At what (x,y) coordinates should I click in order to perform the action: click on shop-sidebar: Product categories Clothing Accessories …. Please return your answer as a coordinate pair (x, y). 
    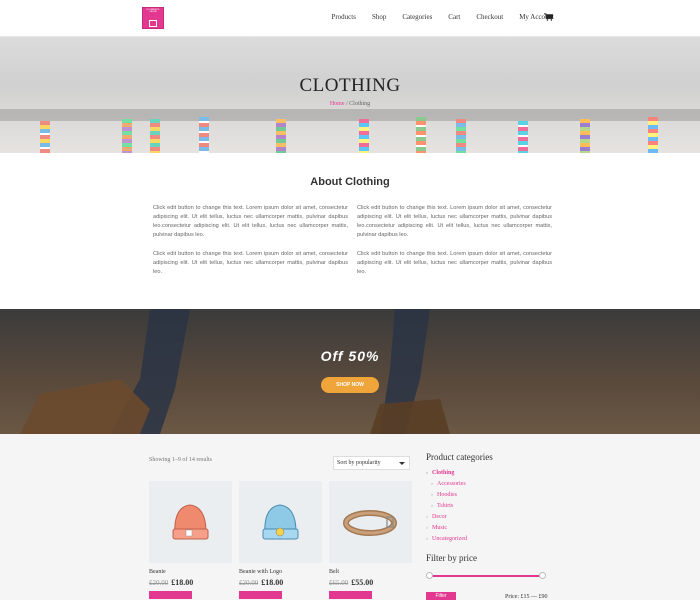
    Looking at the image, I should click on (491, 516).